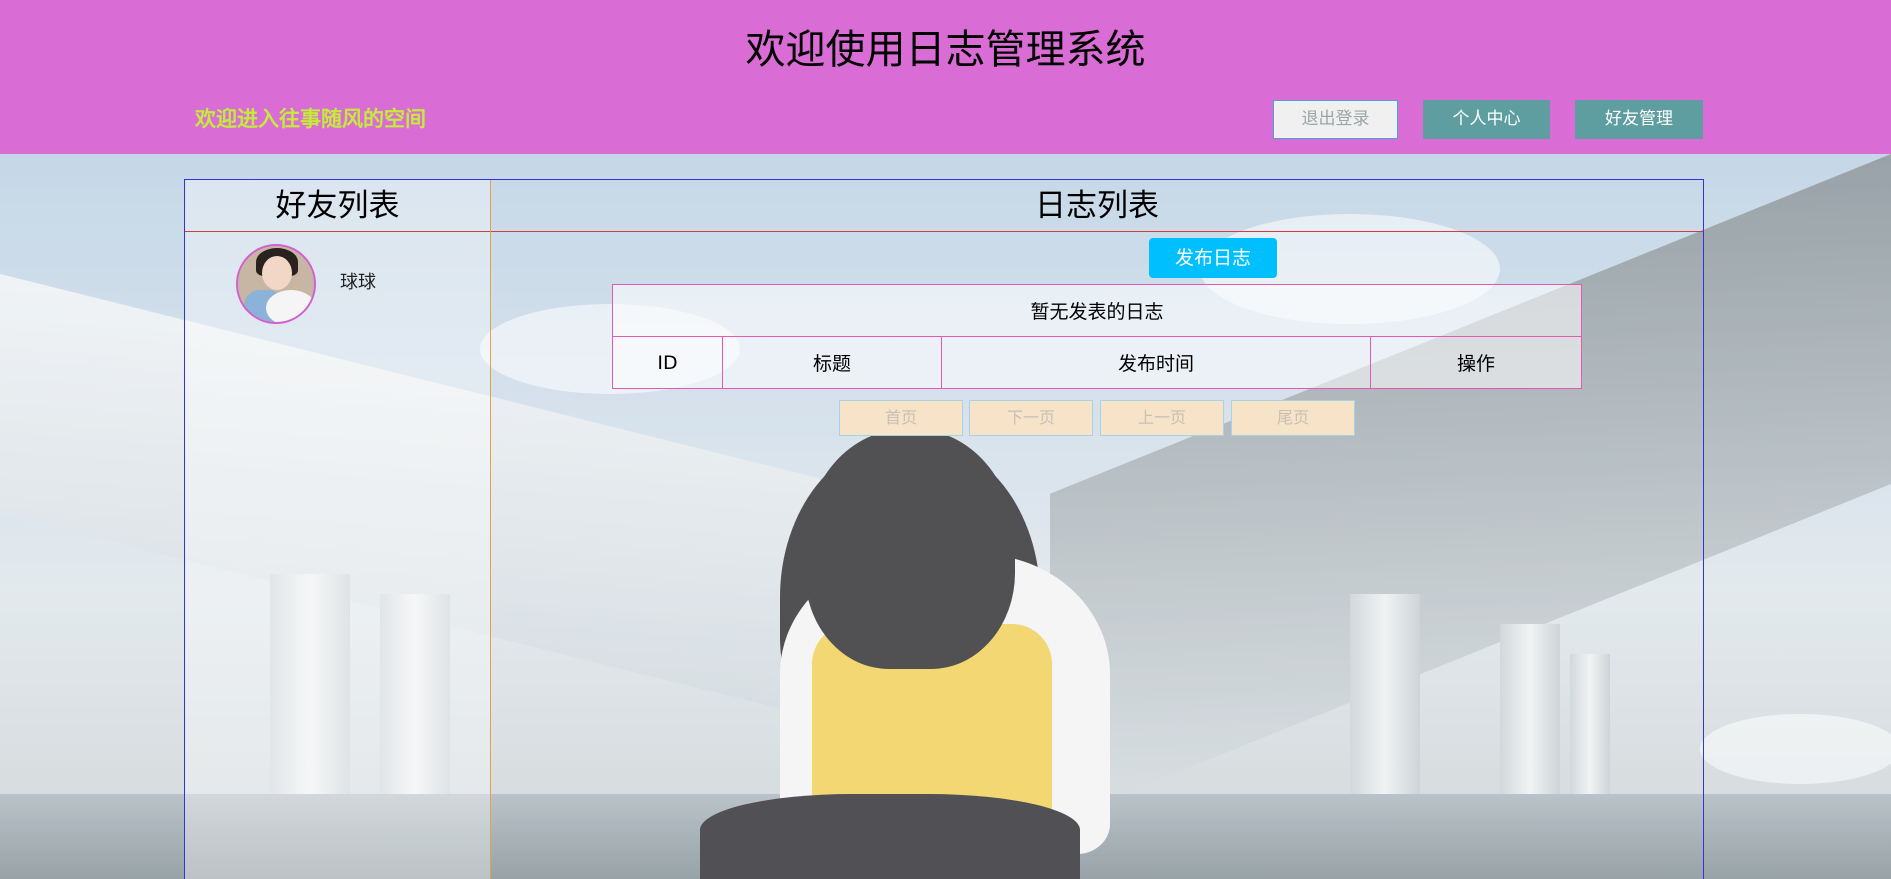 The width and height of the screenshot is (1891, 879). Describe the element at coordinates (667, 362) in the screenshot. I see `column-header-id: ID` at that location.